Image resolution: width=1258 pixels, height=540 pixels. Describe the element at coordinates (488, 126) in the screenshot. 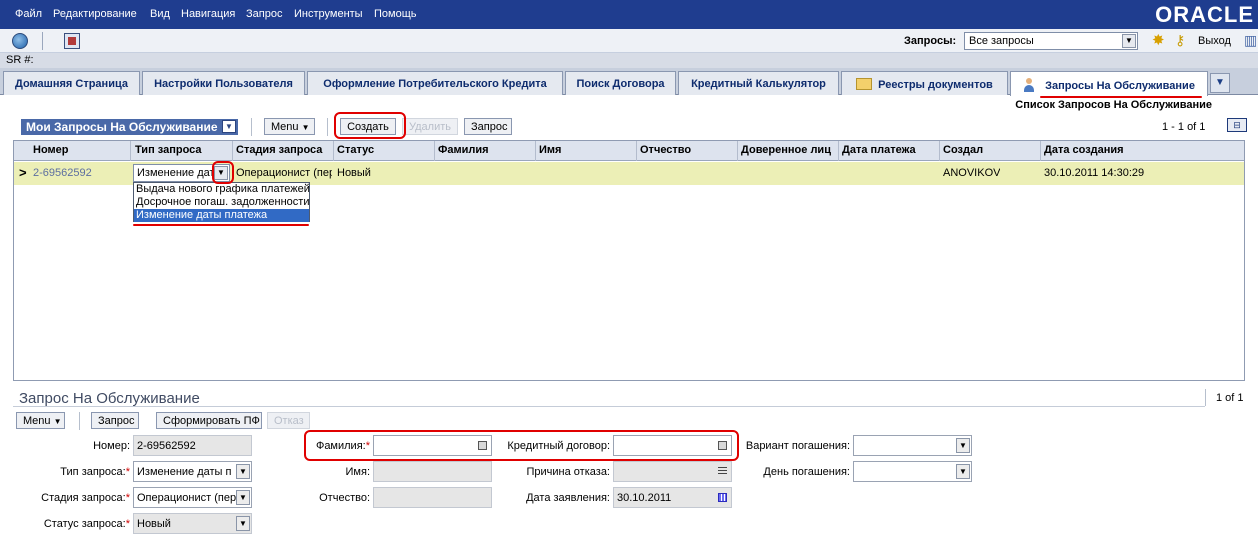

I see `query-button: Запрос` at that location.